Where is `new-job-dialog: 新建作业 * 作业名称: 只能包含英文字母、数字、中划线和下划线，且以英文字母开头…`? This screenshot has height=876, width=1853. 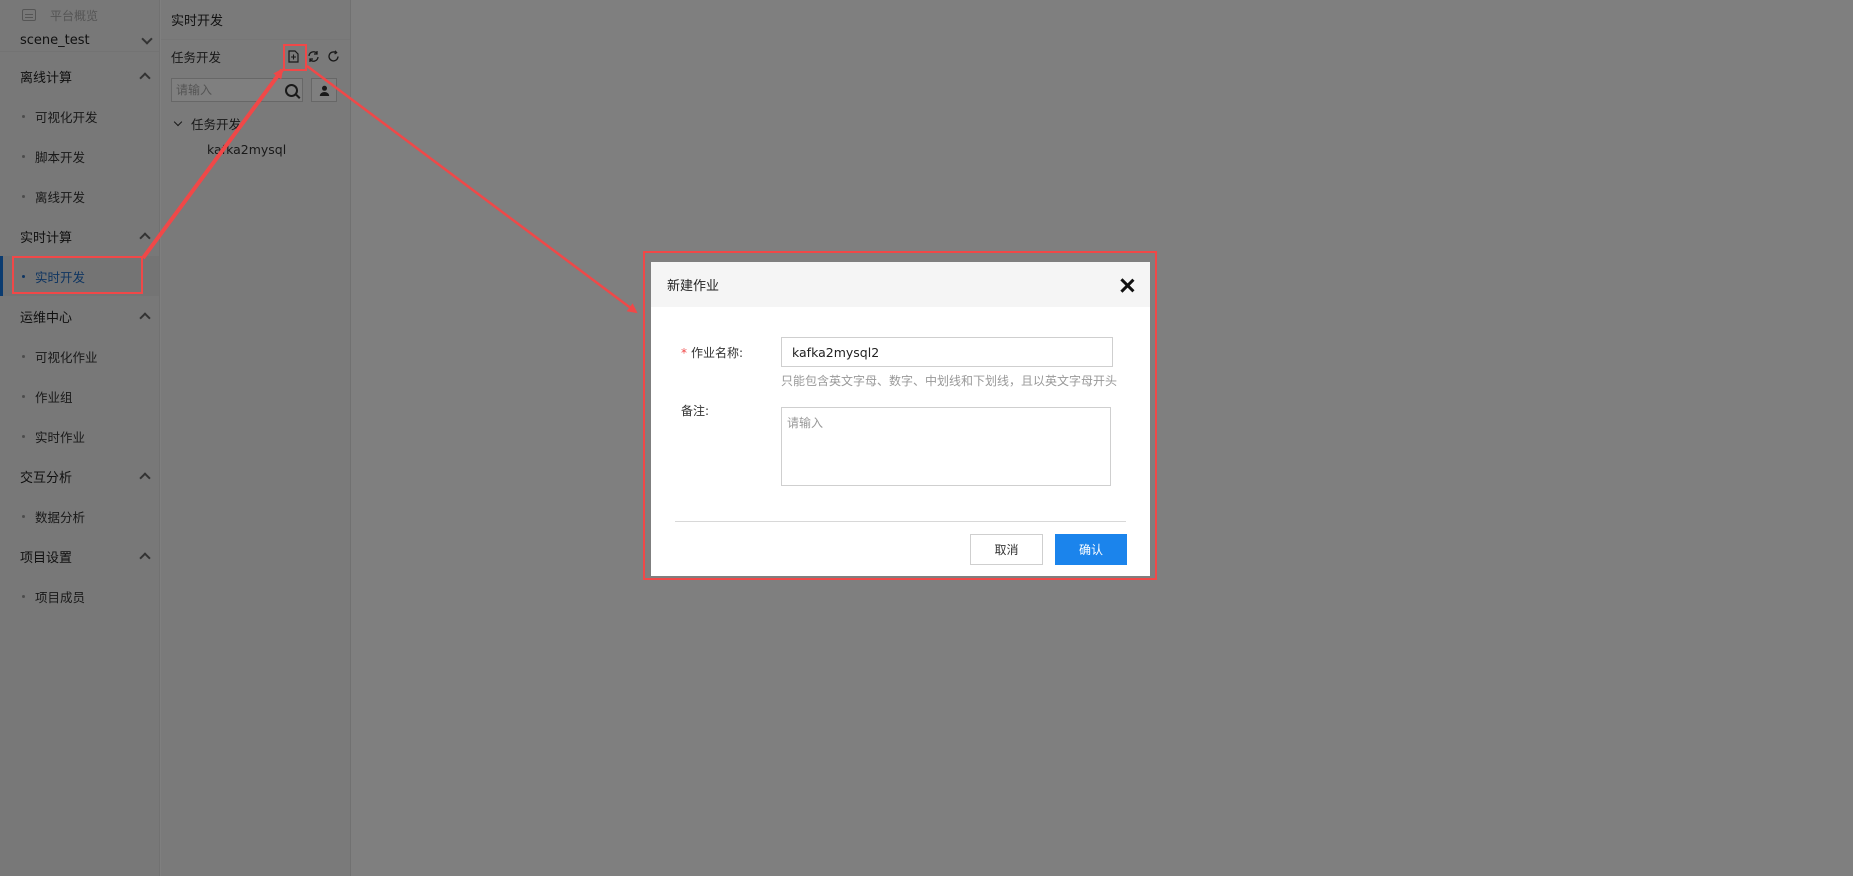 new-job-dialog: 新建作业 * 作业名称: 只能包含英文字母、数字、中划线和下划线，且以英文字母开头… is located at coordinates (900, 419).